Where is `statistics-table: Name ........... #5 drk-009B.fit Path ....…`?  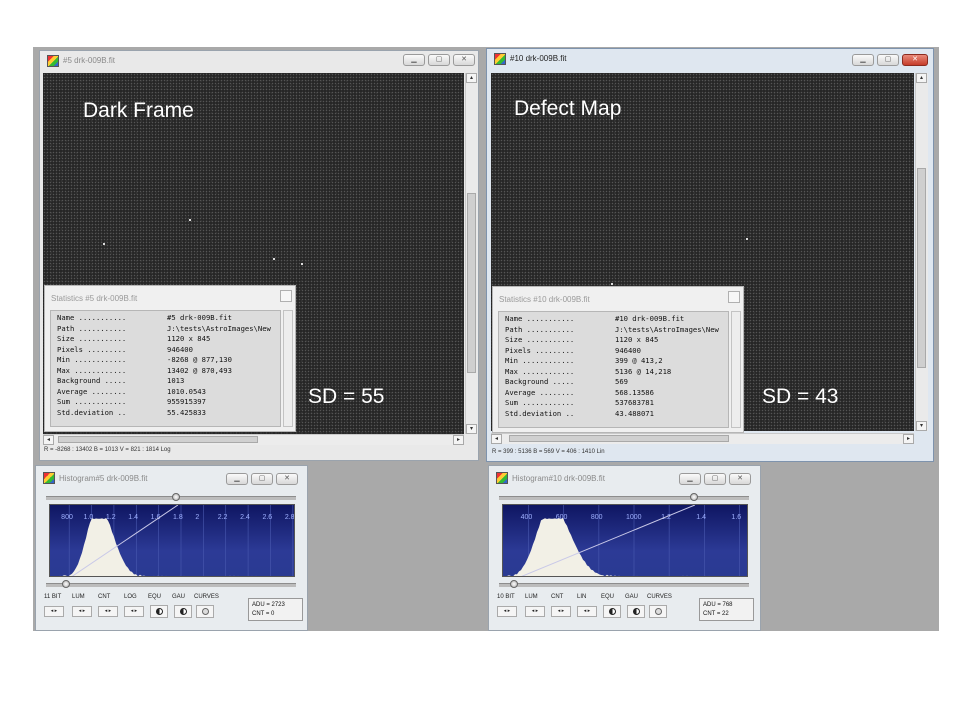
statistics-table: Name ........... #5 drk-009B.fit Path ....… is located at coordinates (165, 368).